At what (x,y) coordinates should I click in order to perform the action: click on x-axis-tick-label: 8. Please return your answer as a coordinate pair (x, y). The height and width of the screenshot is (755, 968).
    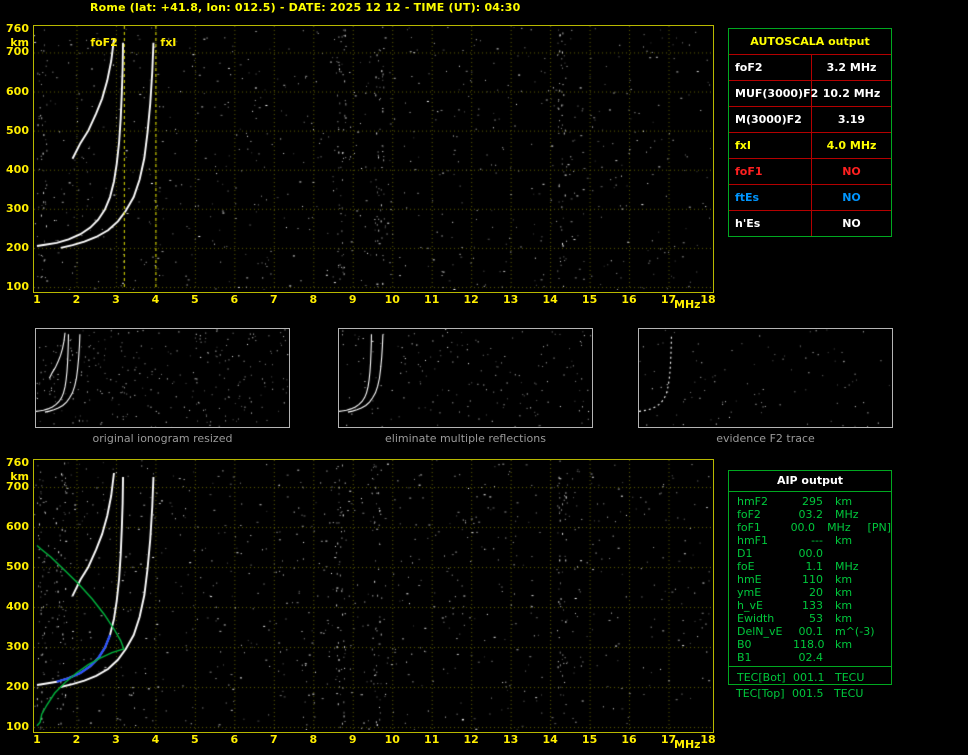
    Looking at the image, I should click on (313, 739).